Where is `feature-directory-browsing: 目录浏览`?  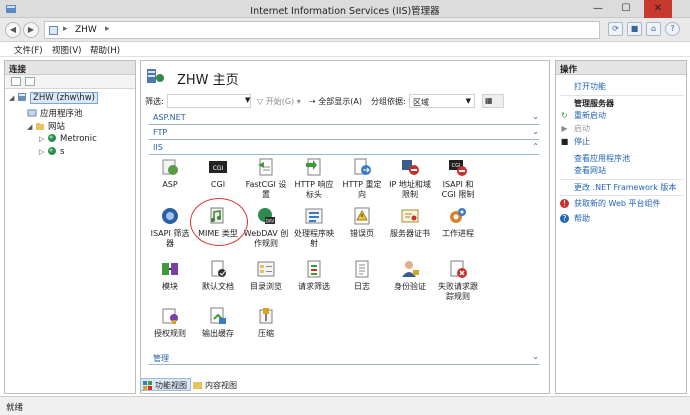
feature-directory-browsing: 目录浏览 is located at coordinates (266, 275).